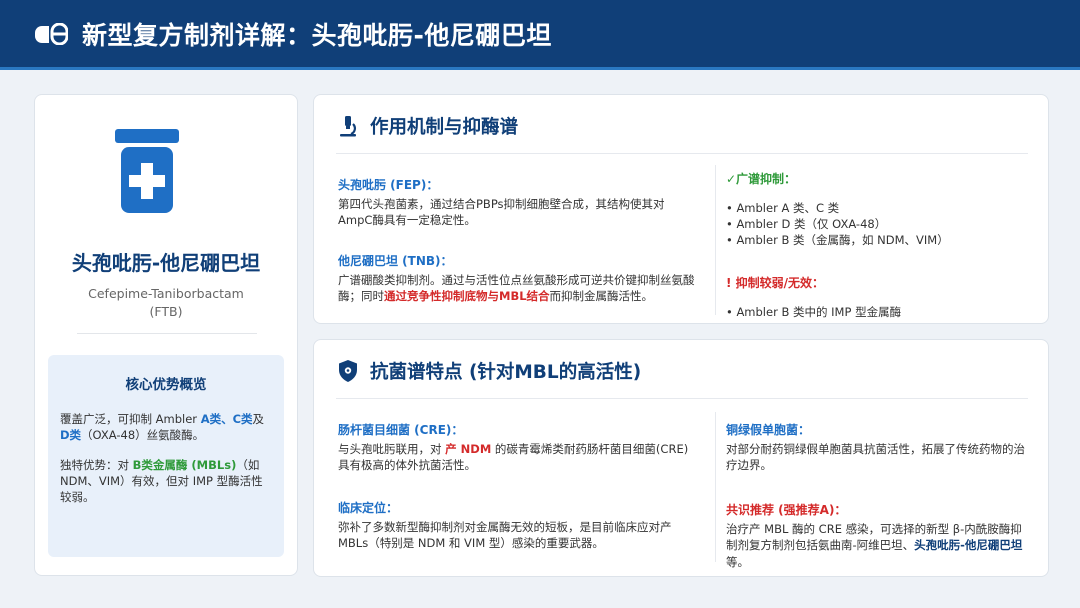 The image size is (1080, 608). I want to click on mechanism-header: 作用机制与抑酶谱, so click(427, 126).